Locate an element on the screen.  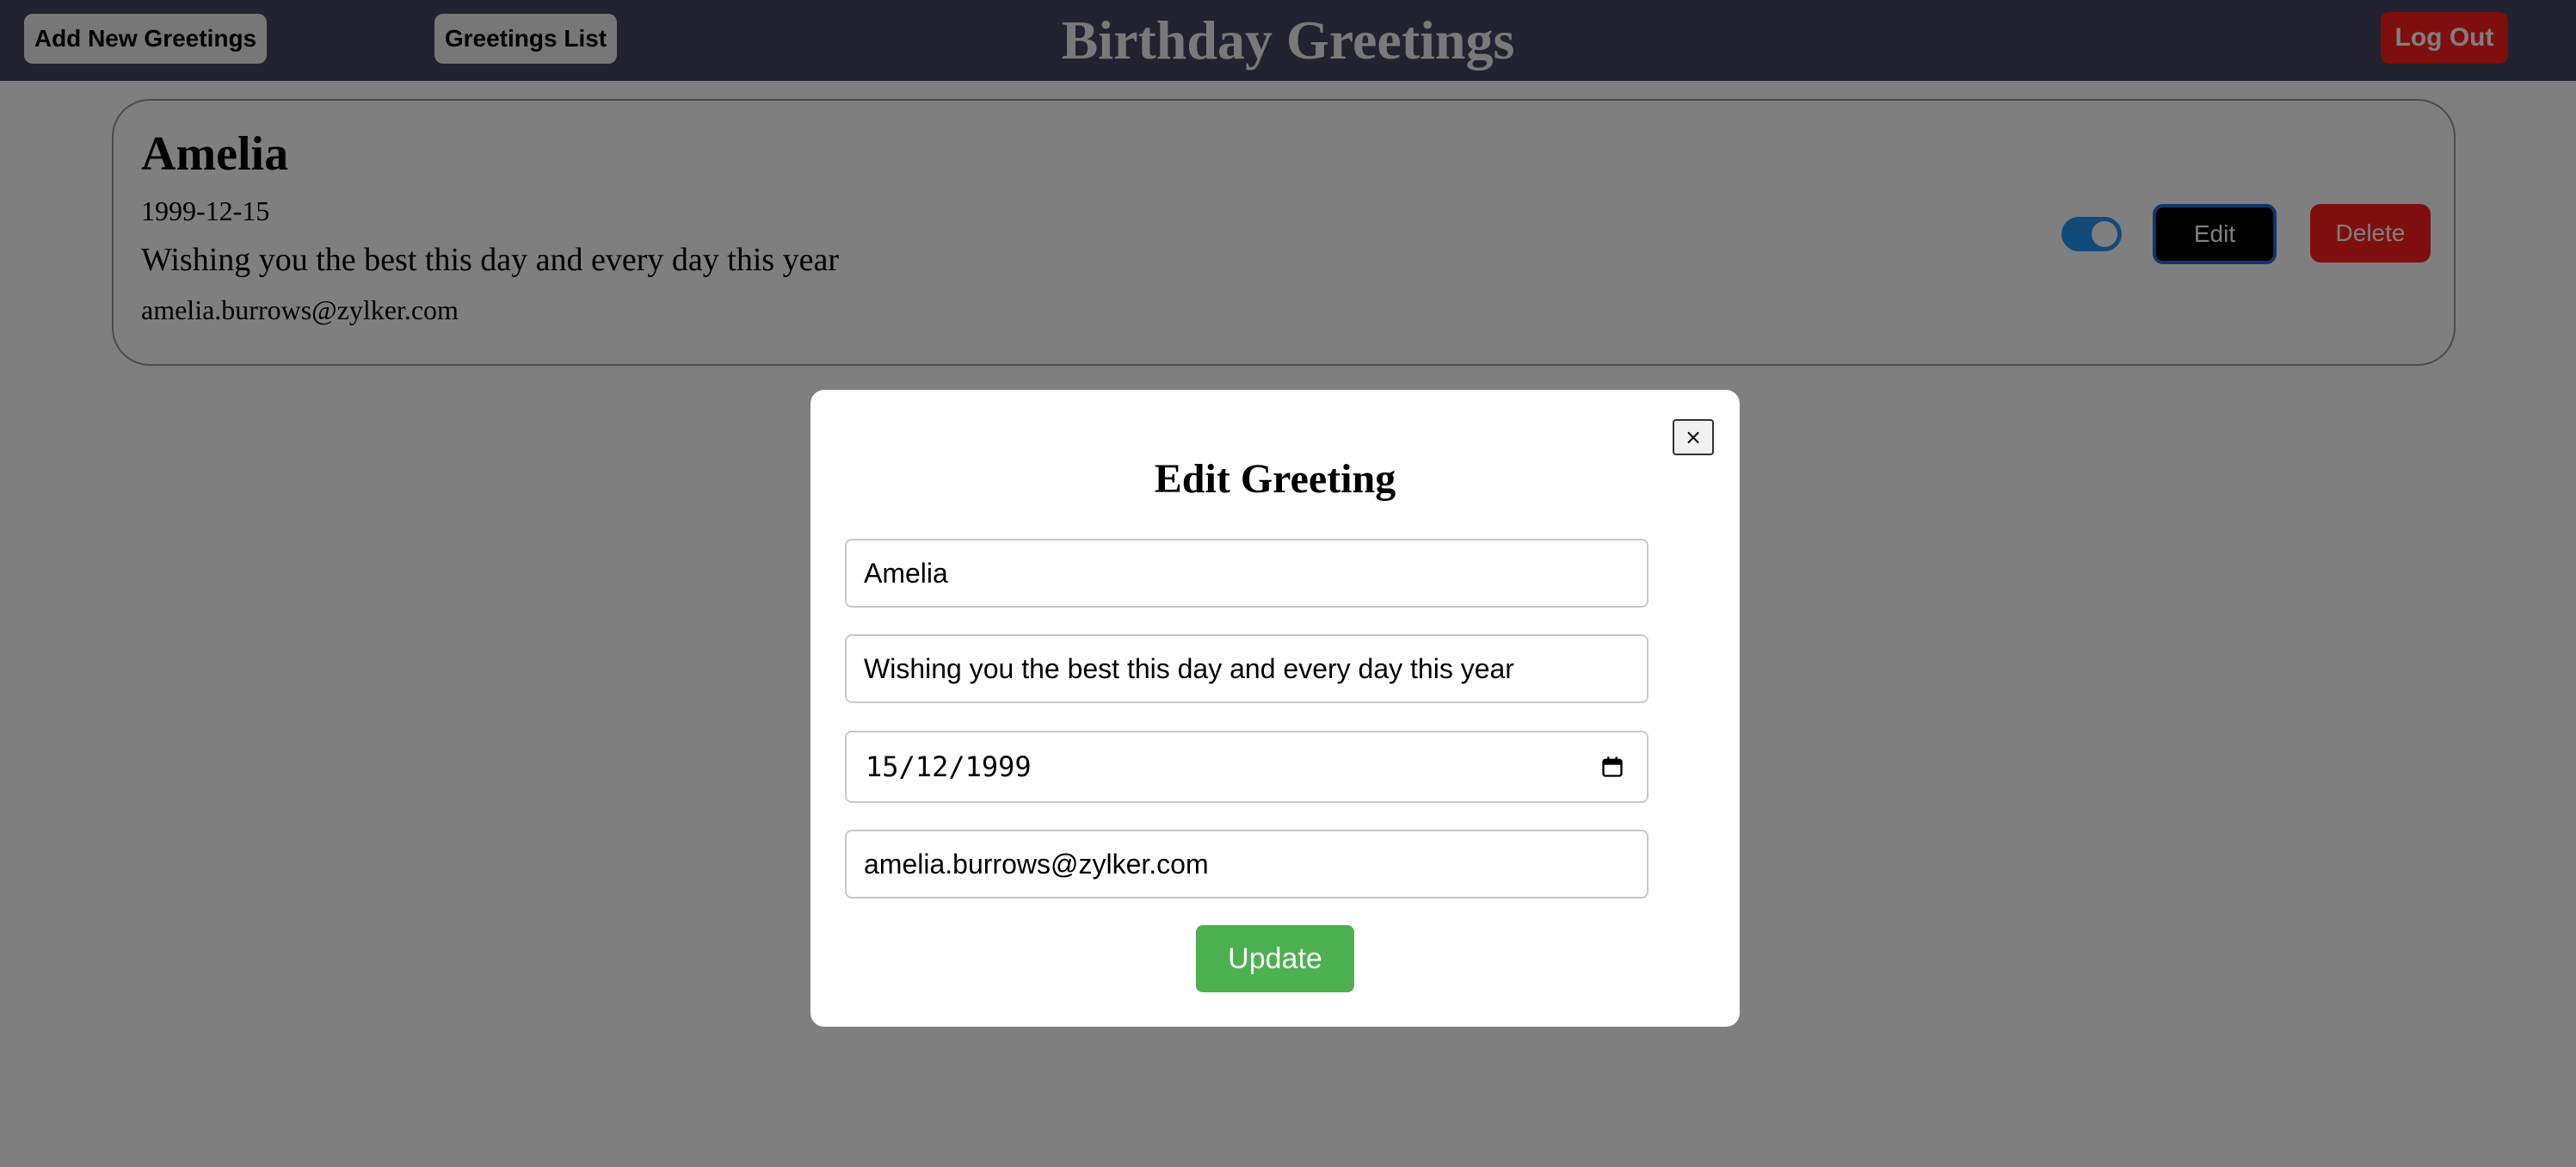
close-modal-button: × is located at coordinates (1694, 437).